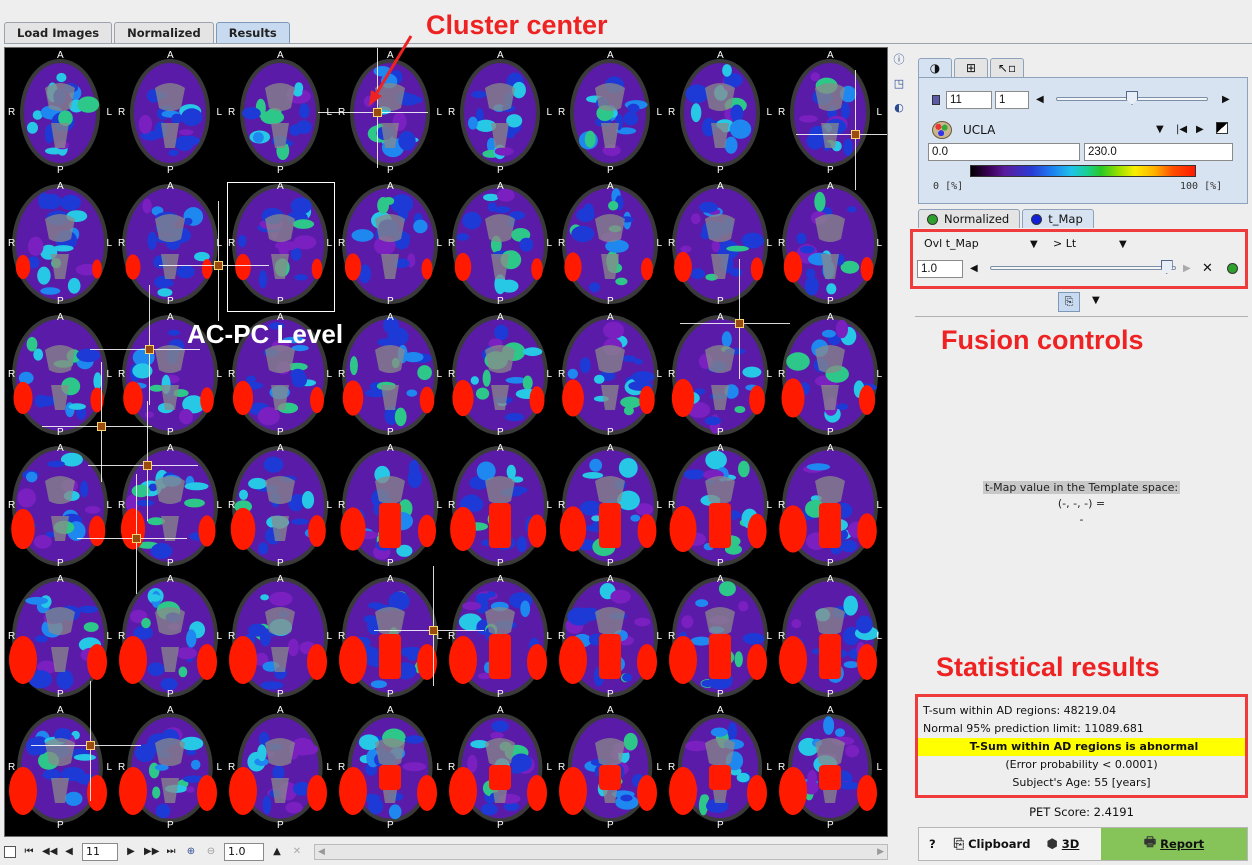  Describe the element at coordinates (899, 84) in the screenshot. I see `frame-icon: ◳` at that location.